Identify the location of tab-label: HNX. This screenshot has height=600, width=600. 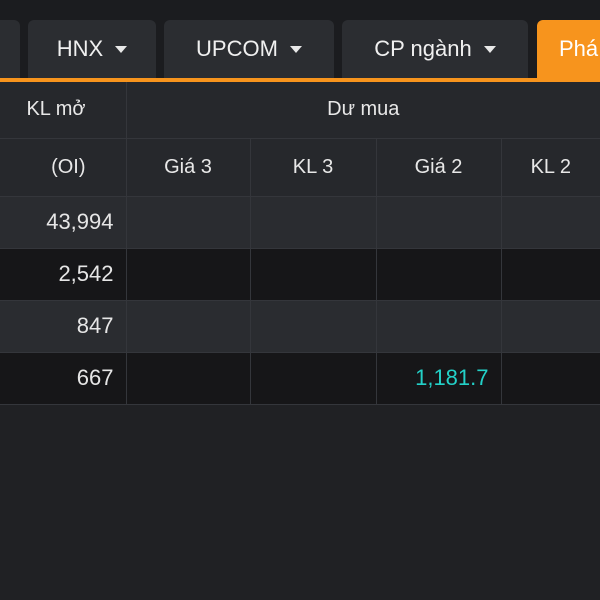
(80, 48).